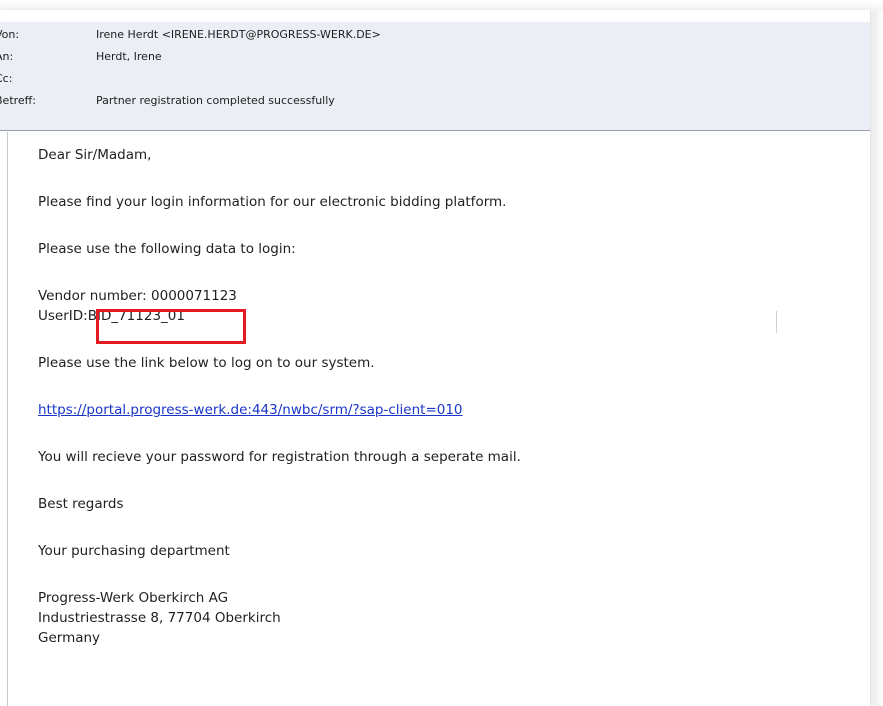  Describe the element at coordinates (441, 5) in the screenshot. I see `window-shadow-top` at that location.